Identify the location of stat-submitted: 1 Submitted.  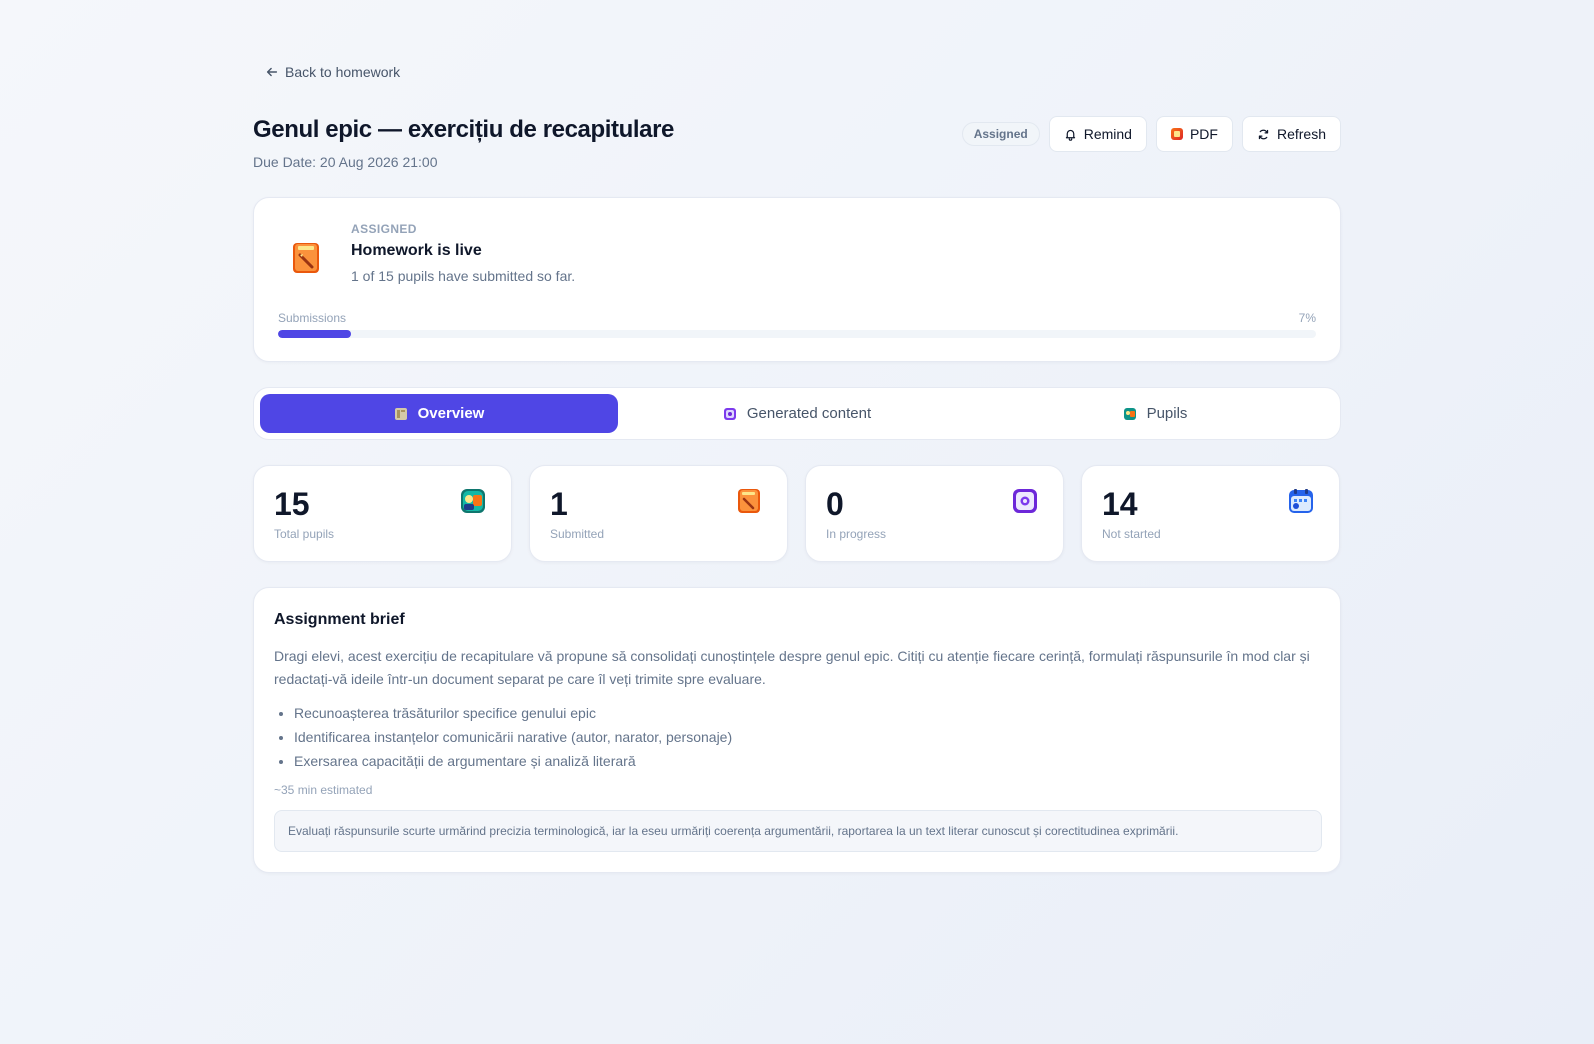
(658, 513).